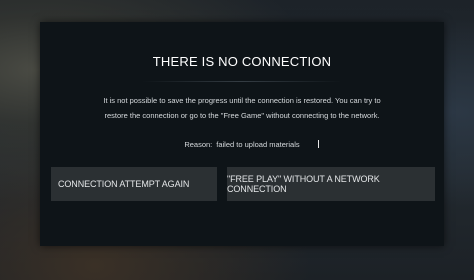 The width and height of the screenshot is (474, 280). What do you see at coordinates (124, 184) in the screenshot?
I see `connection-retry-label: CONNECTION ATTEMPT AGAIN` at bounding box center [124, 184].